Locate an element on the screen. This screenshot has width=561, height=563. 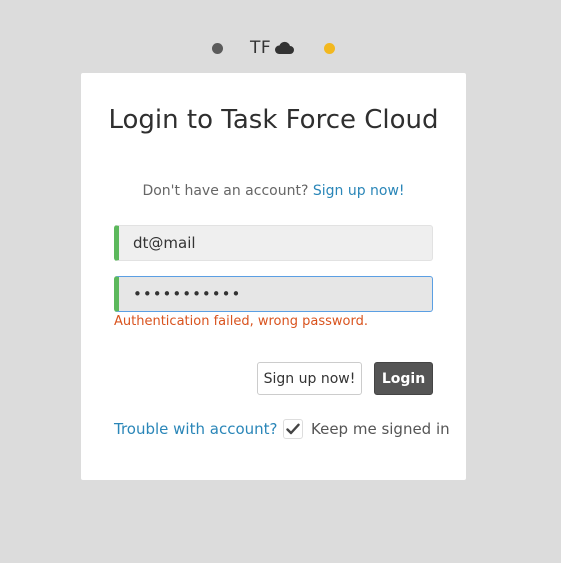
logo-text: TF is located at coordinates (261, 48).